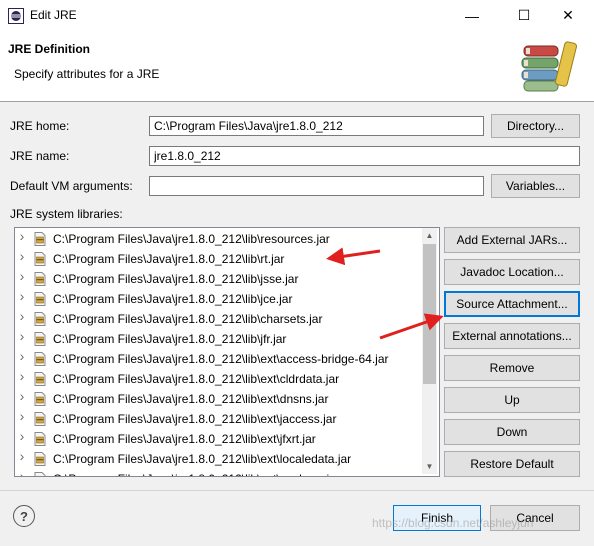 This screenshot has width=594, height=546. I want to click on footer-separator, so click(297, 490).